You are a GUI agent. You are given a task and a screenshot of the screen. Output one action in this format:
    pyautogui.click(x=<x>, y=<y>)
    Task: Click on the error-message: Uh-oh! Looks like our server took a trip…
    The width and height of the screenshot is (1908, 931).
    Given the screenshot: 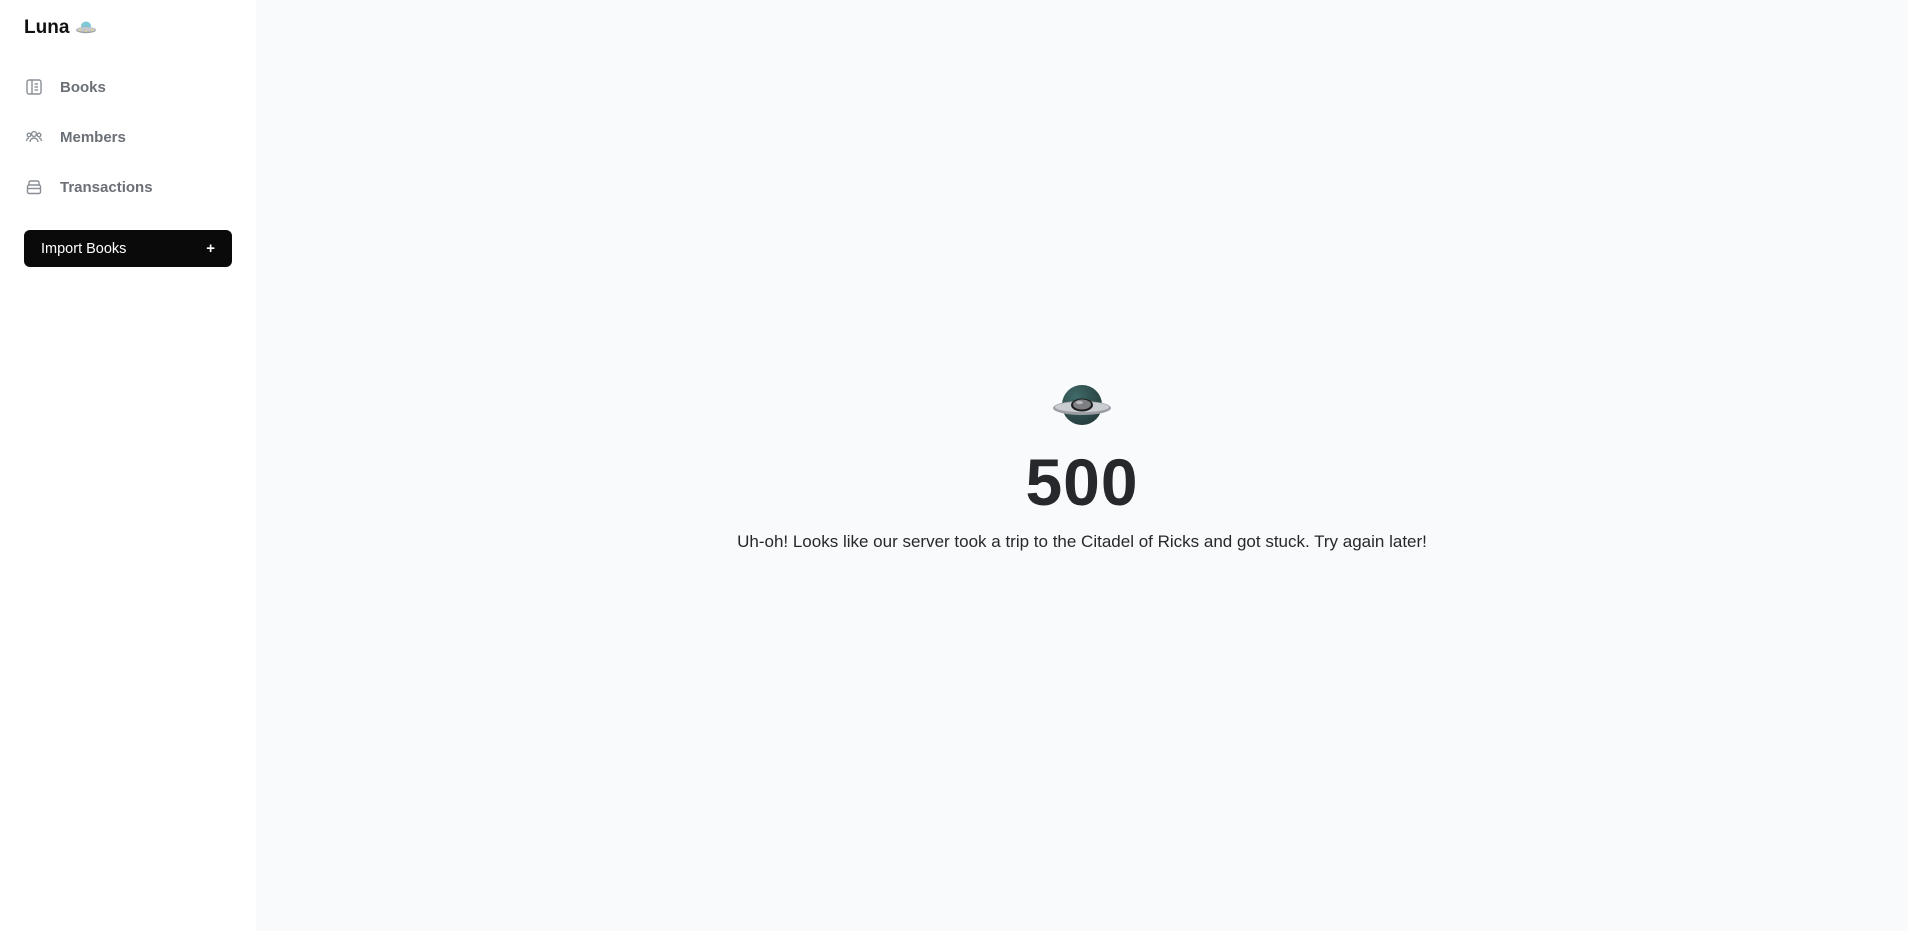 What is the action you would take?
    pyautogui.click(x=1082, y=541)
    